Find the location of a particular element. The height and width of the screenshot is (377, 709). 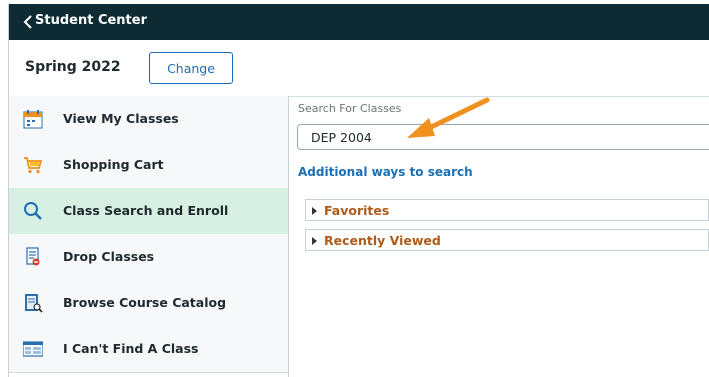

change-term-button: Change is located at coordinates (191, 68).